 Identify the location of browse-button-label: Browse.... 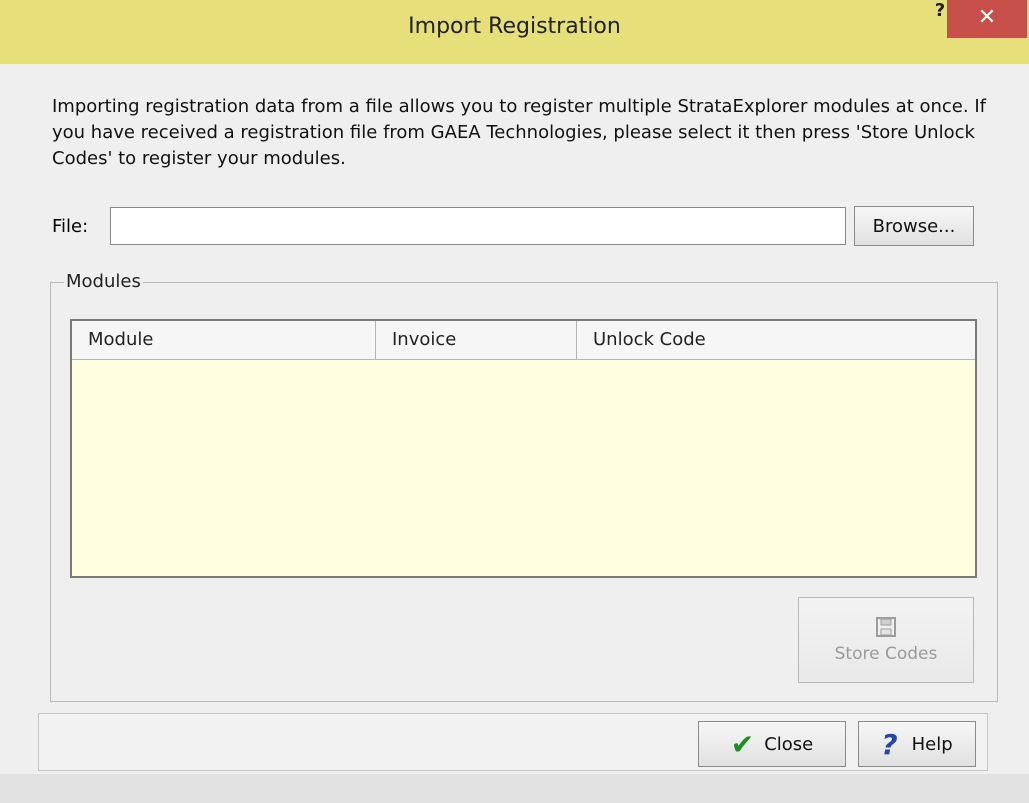
(914, 226).